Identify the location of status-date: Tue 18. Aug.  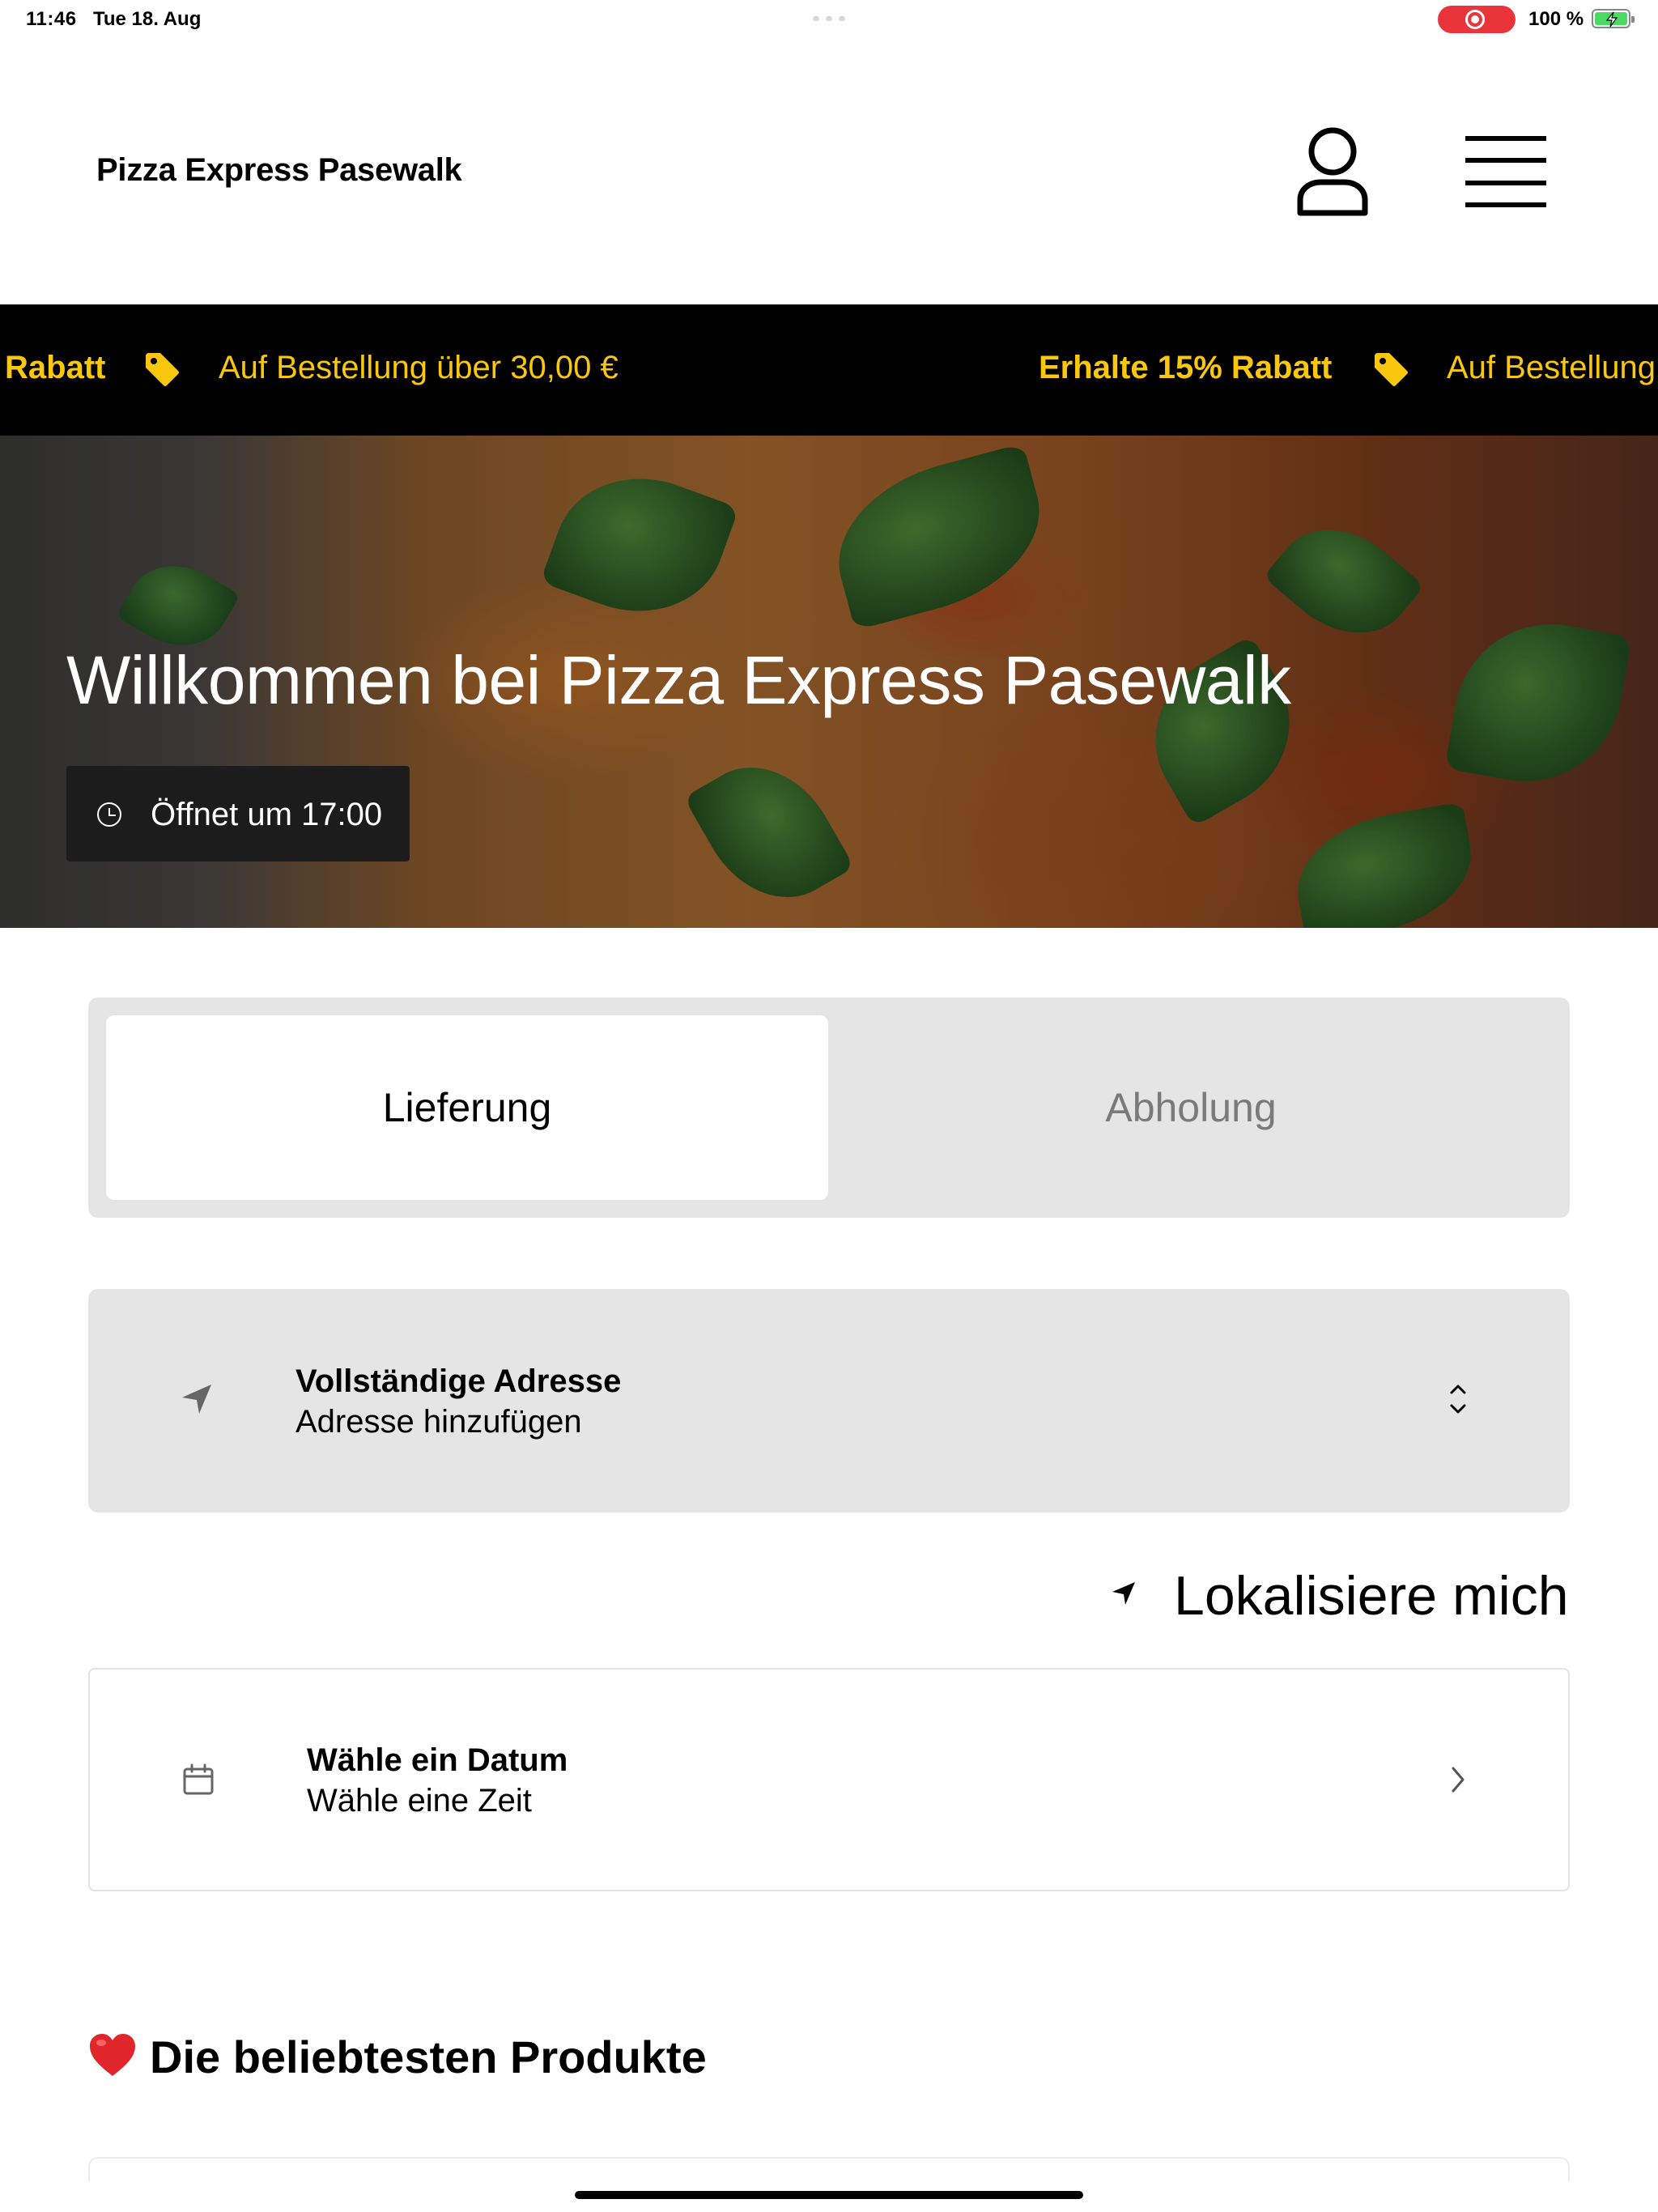
(147, 19).